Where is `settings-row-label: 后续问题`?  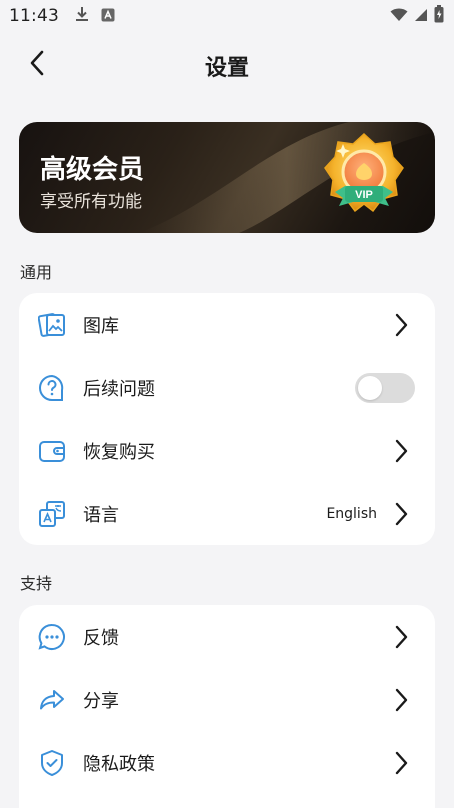
settings-row-label: 后续问题 is located at coordinates (119, 389).